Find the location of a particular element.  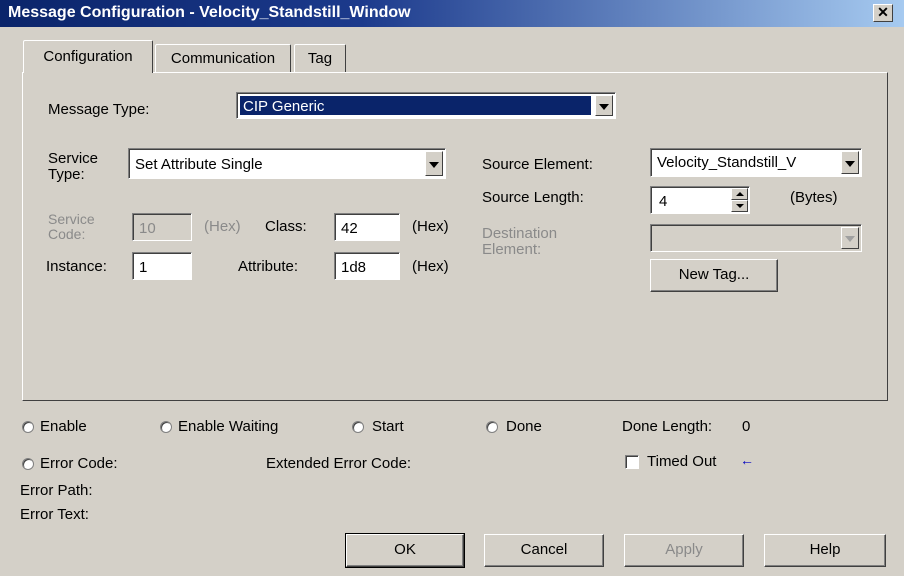

message-type-select: CIP Generic is located at coordinates (426, 105).